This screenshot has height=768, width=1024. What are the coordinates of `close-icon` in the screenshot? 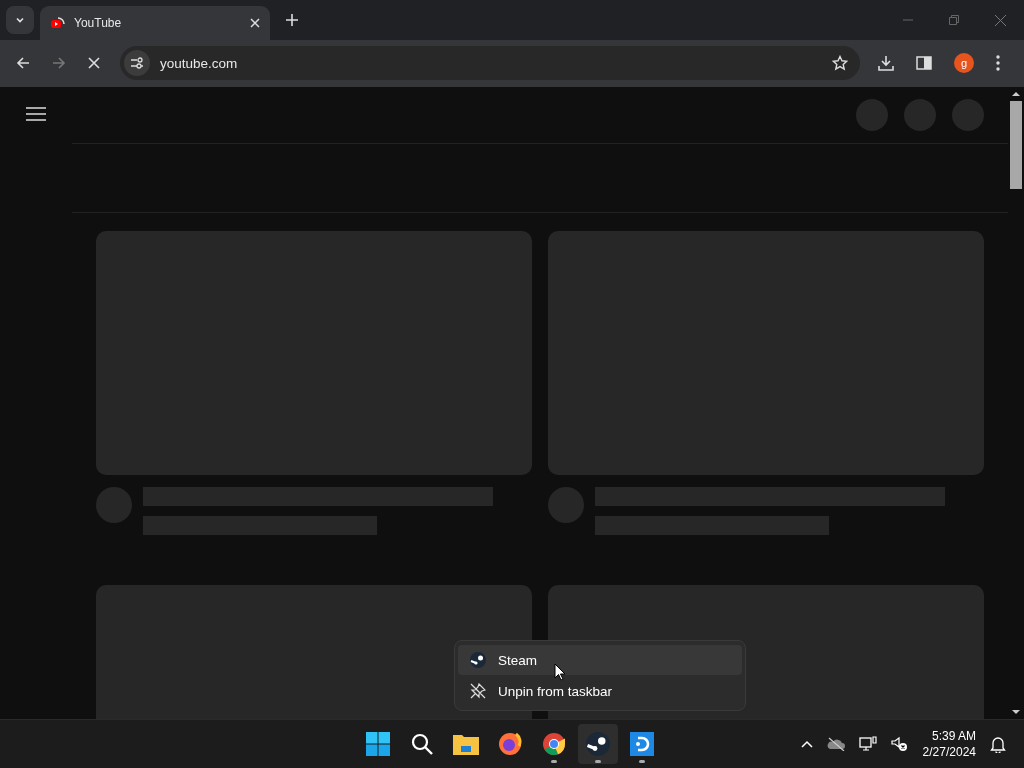 It's located at (1000, 20).